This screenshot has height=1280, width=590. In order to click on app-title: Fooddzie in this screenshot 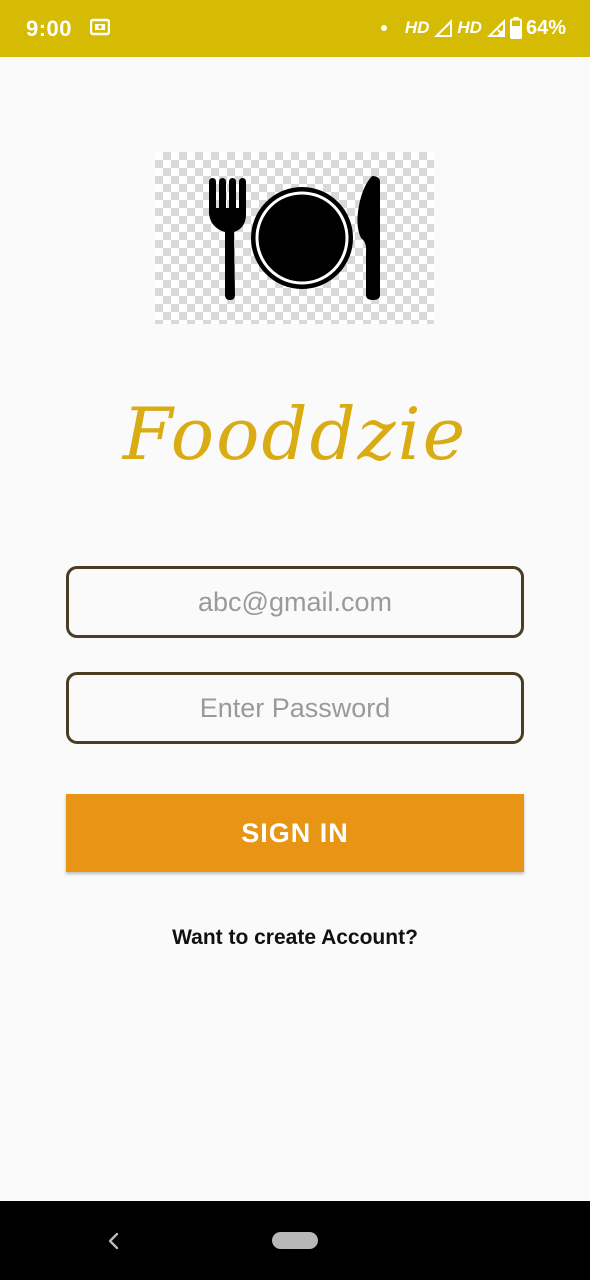, I will do `click(295, 434)`.